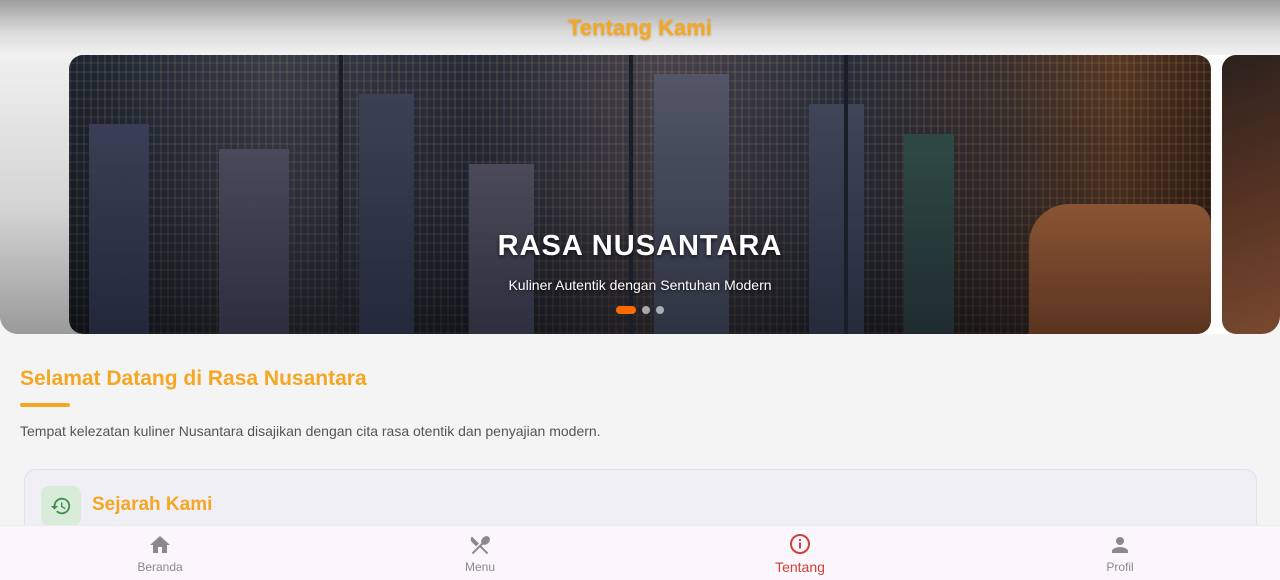 This screenshot has height=580, width=1280. What do you see at coordinates (800, 566) in the screenshot?
I see `nav-label: Tentang` at bounding box center [800, 566].